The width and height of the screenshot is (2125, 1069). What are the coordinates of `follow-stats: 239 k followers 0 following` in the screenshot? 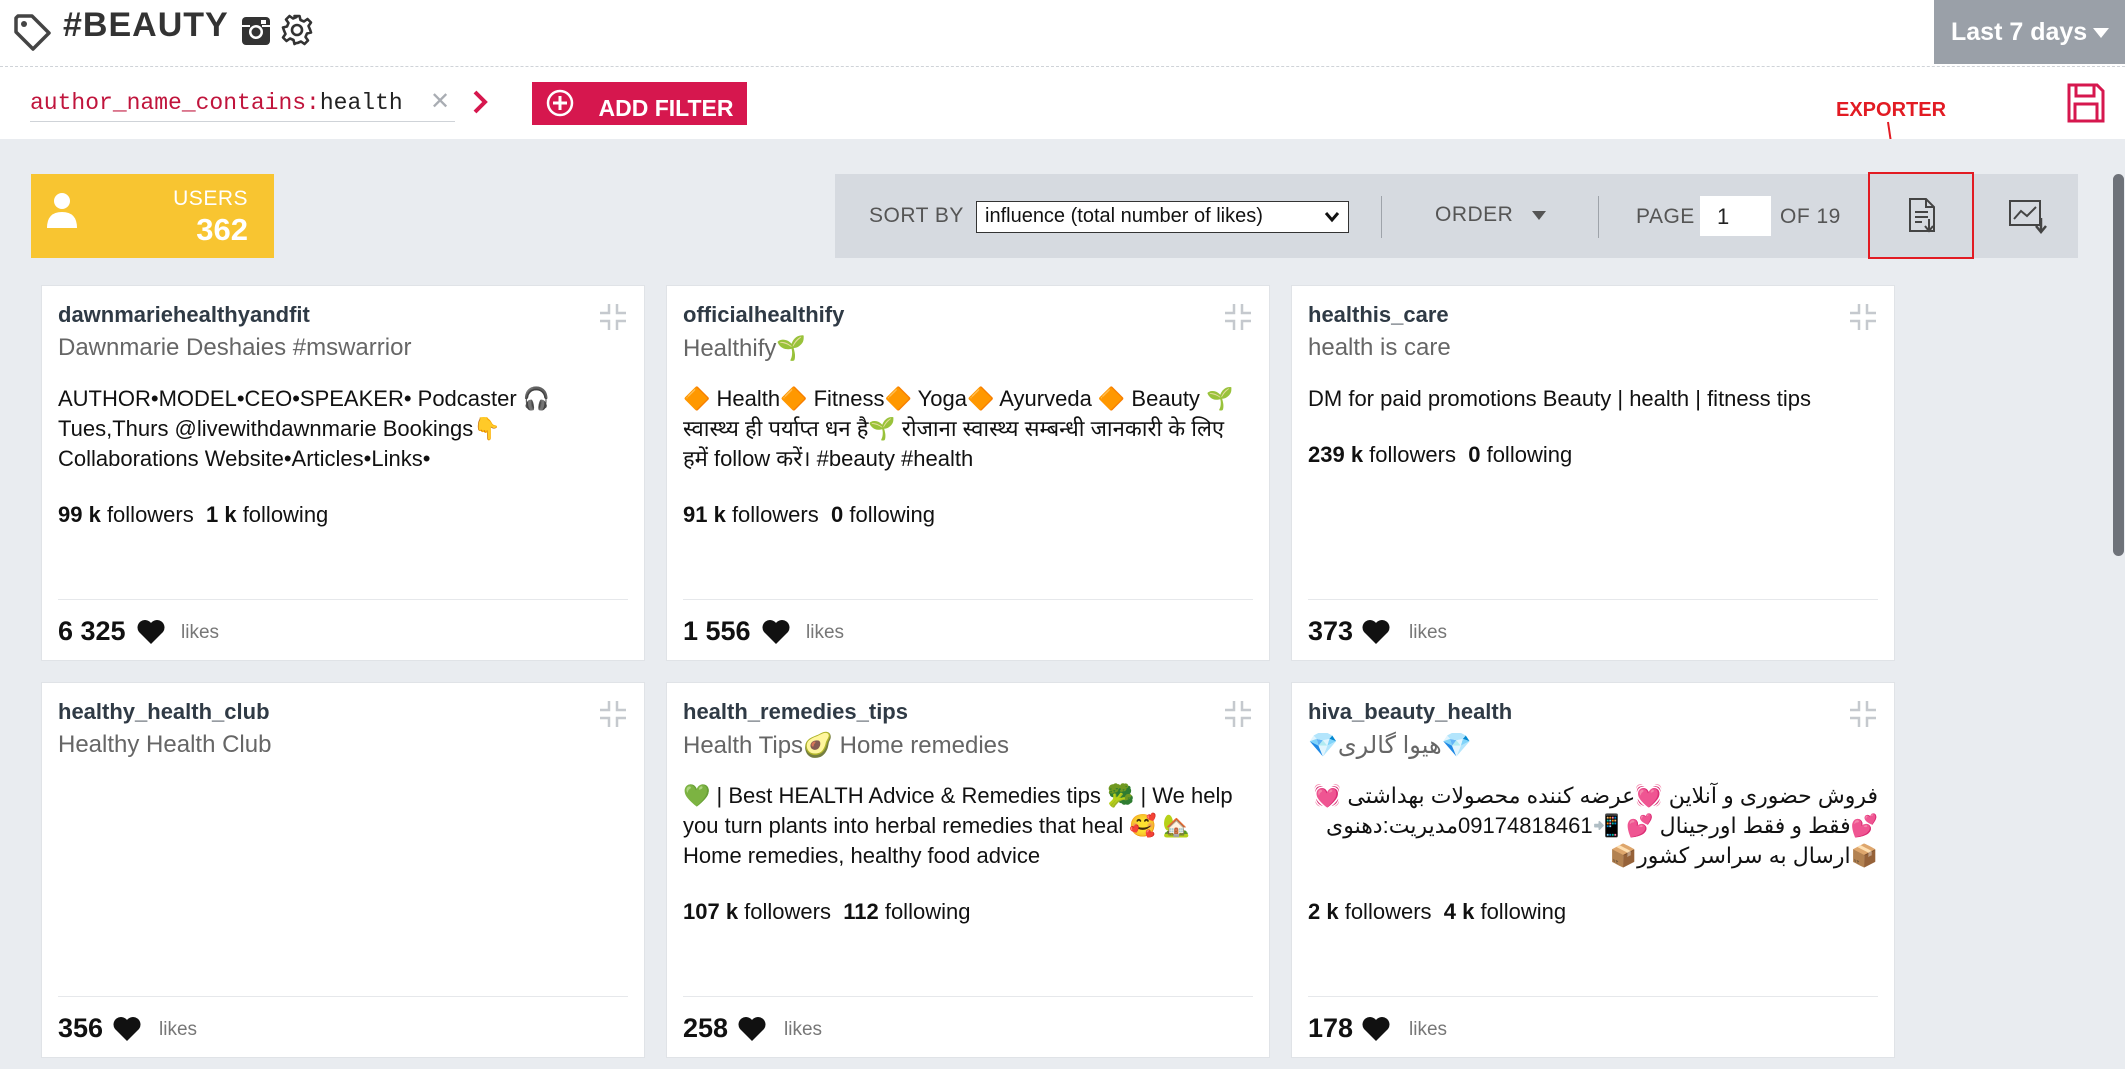 It's located at (1440, 454).